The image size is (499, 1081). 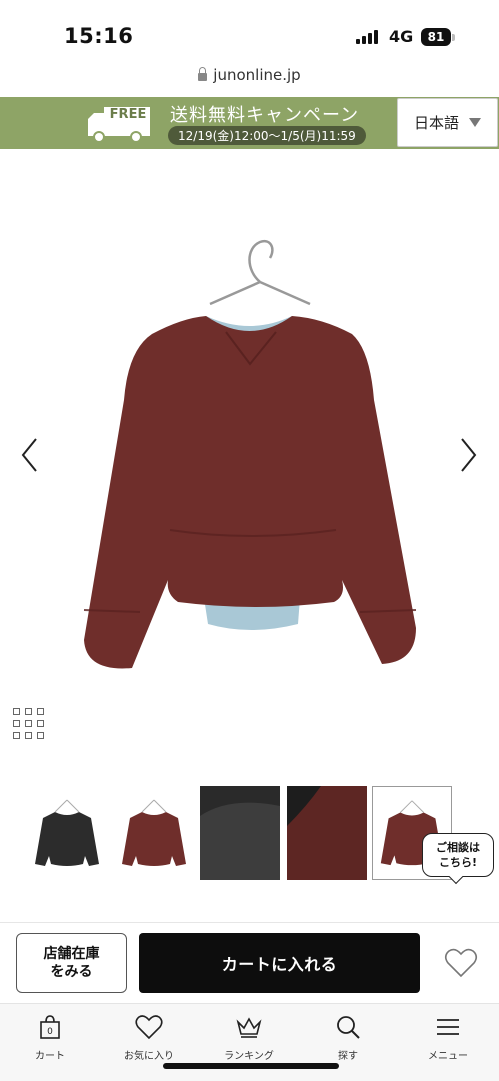 I want to click on signal-icon, so click(x=367, y=37).